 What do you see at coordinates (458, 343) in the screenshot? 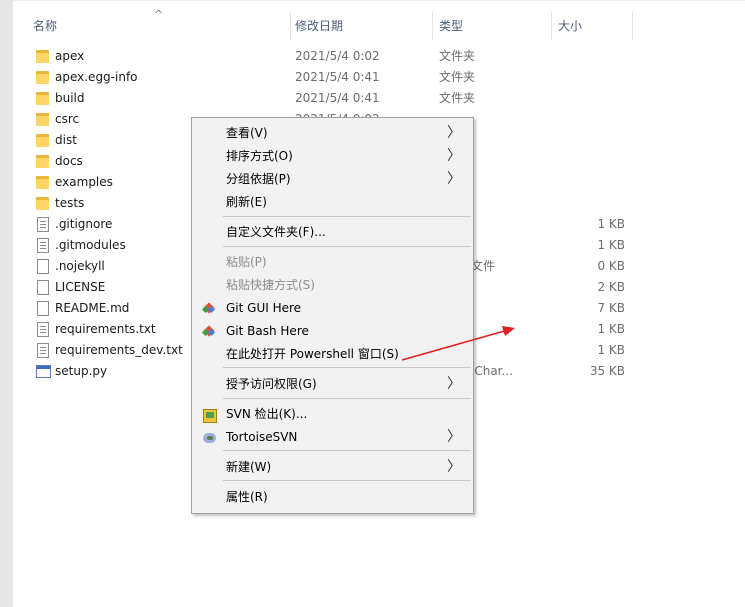
I see `red-annotation-arrow` at bounding box center [458, 343].